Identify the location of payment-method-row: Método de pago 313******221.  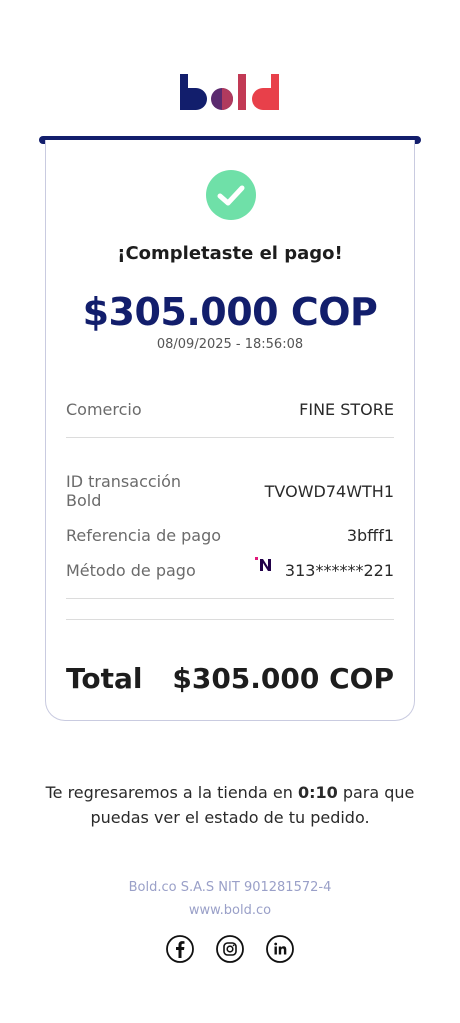
(230, 568).